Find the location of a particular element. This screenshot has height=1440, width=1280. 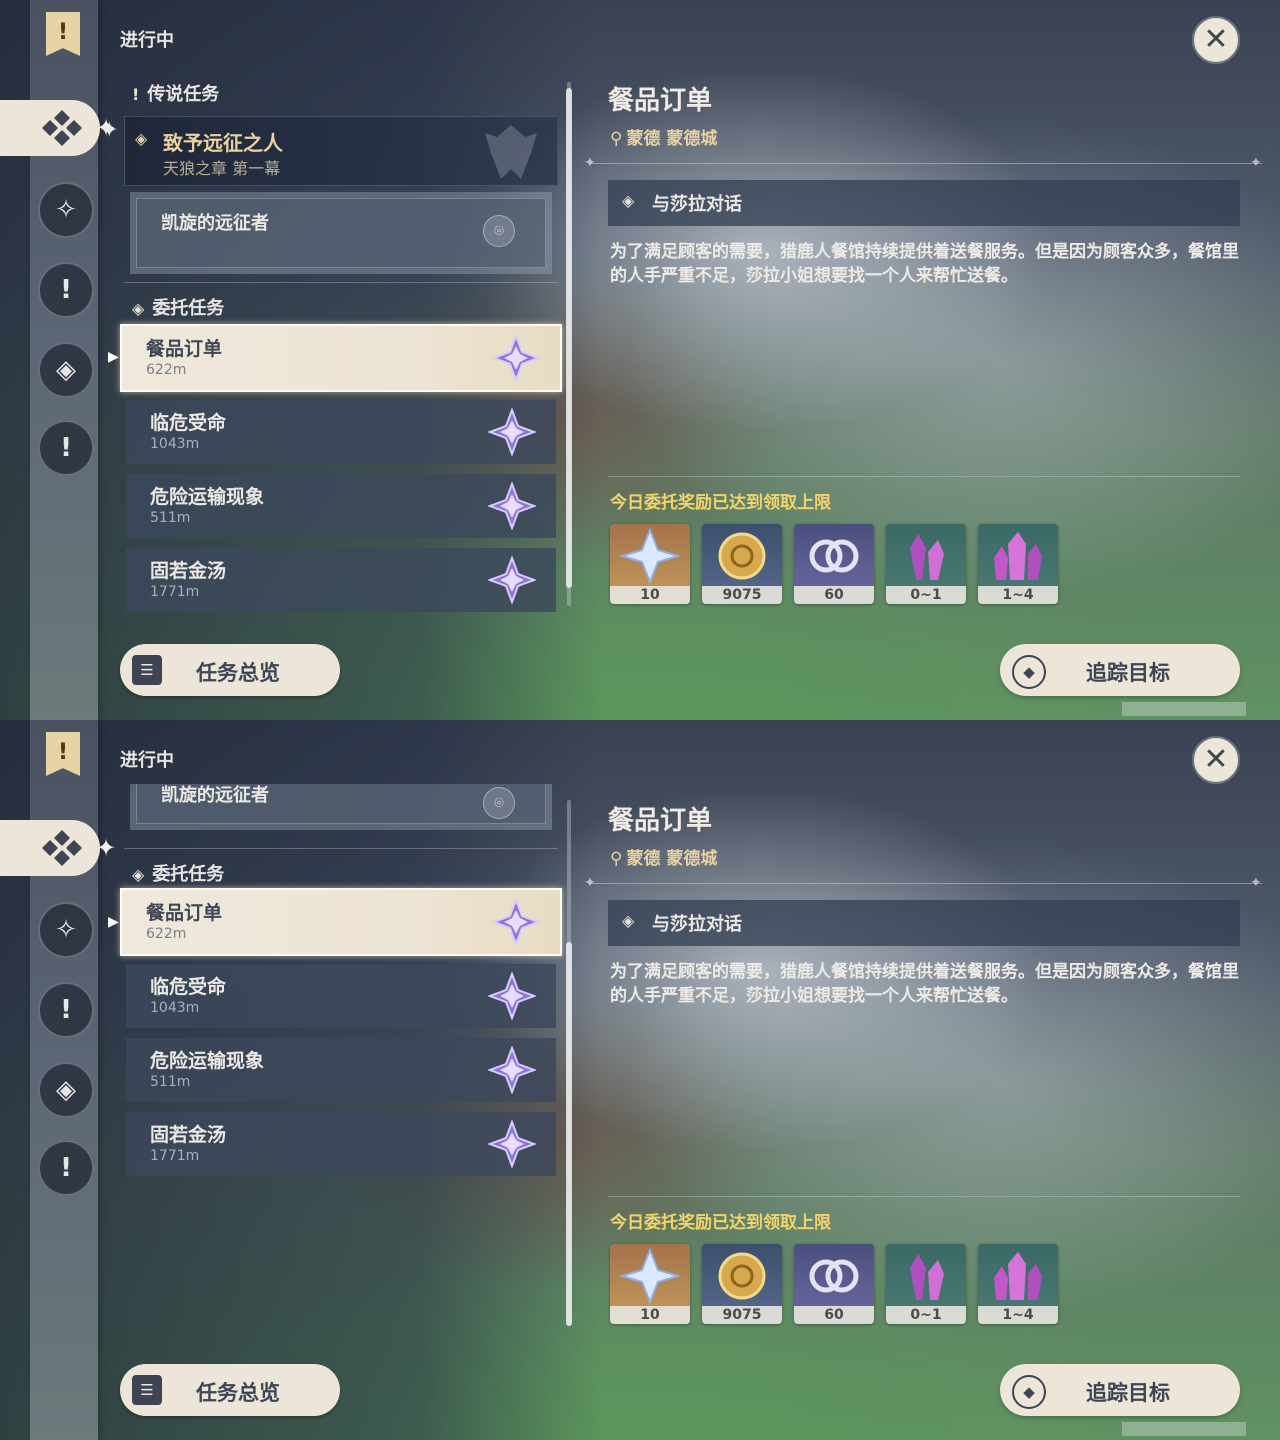

legend-section-text: 传说任务 is located at coordinates (183, 94).